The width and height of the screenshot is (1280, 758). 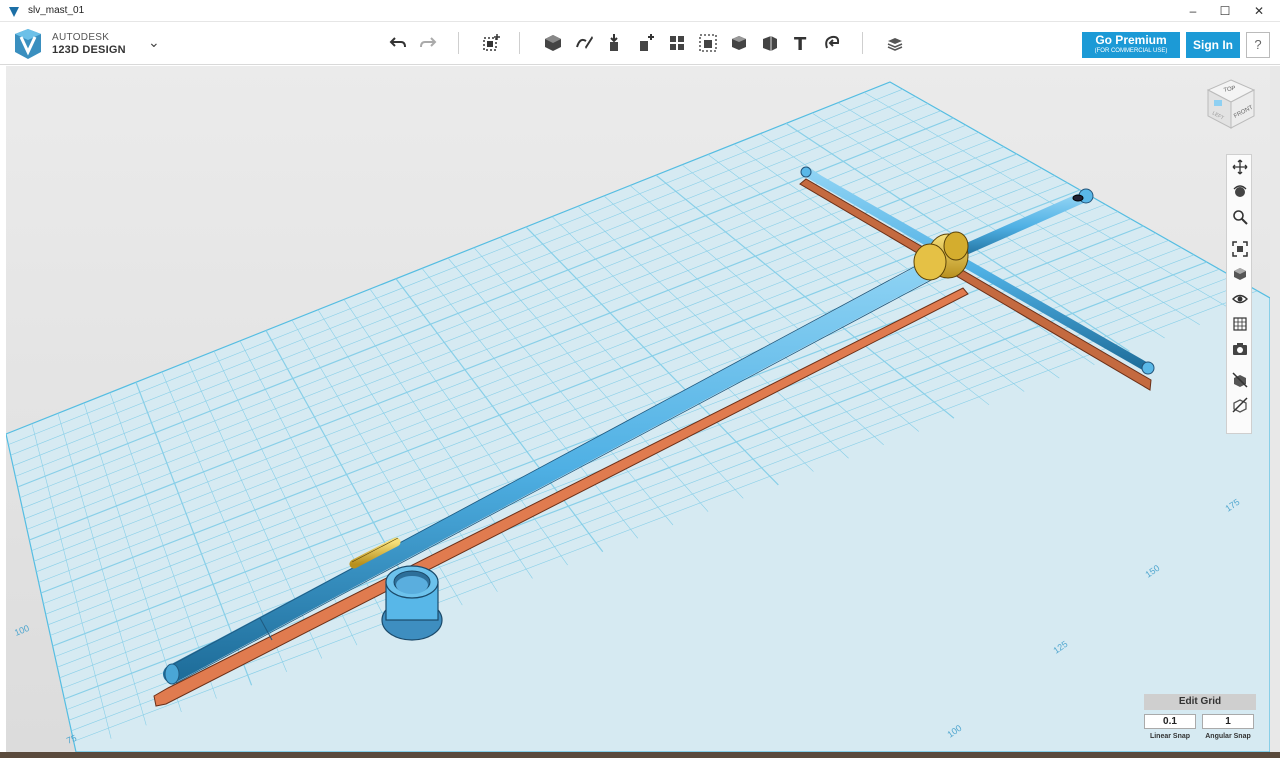 What do you see at coordinates (1240, 380) in the screenshot?
I see `hide-icon` at bounding box center [1240, 380].